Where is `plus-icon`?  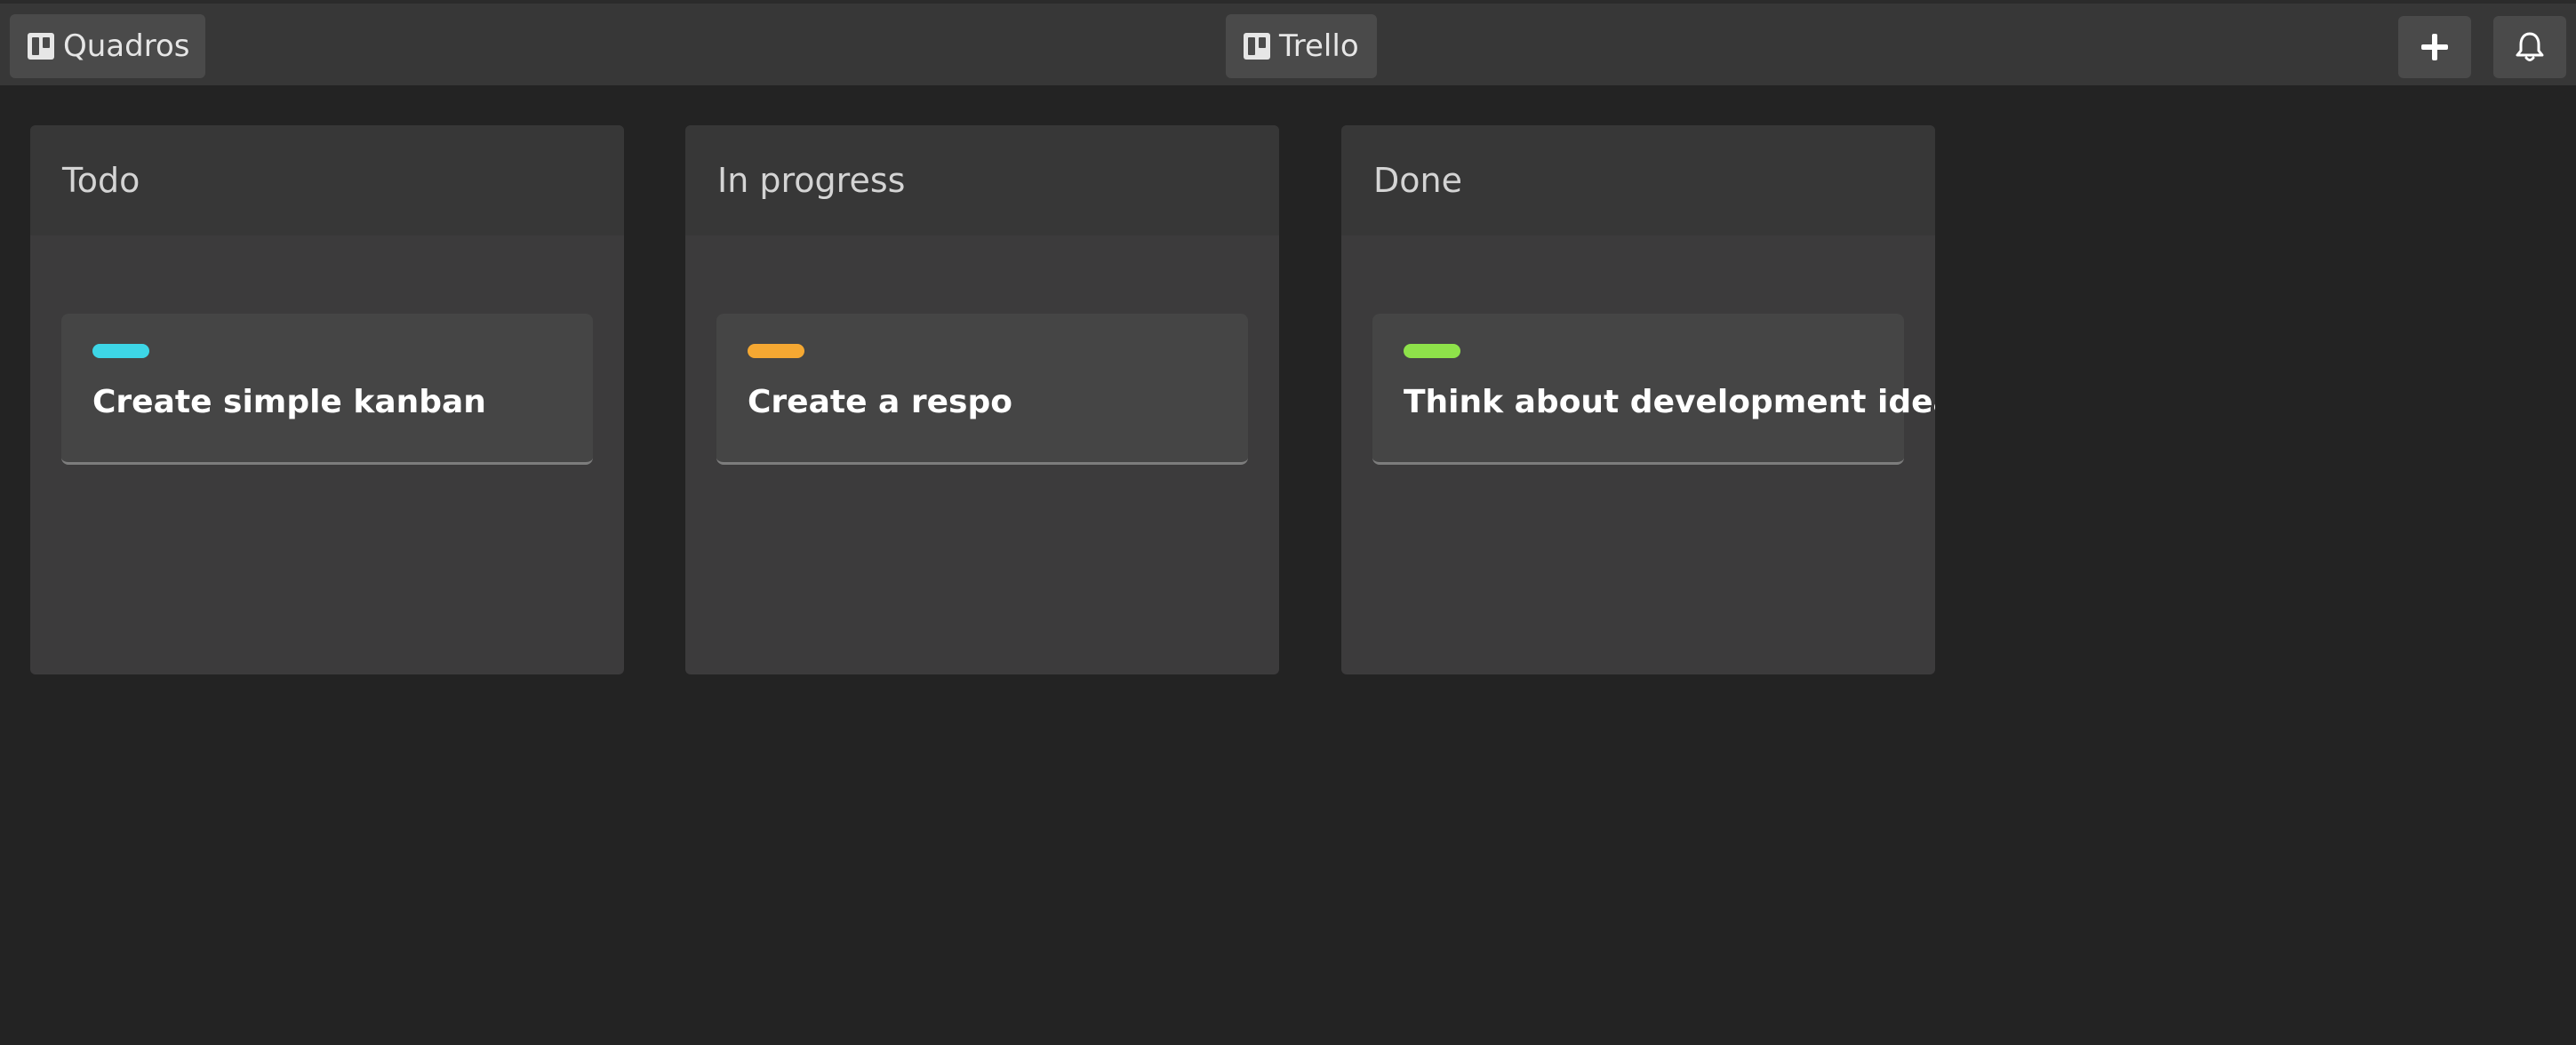 plus-icon is located at coordinates (2434, 47).